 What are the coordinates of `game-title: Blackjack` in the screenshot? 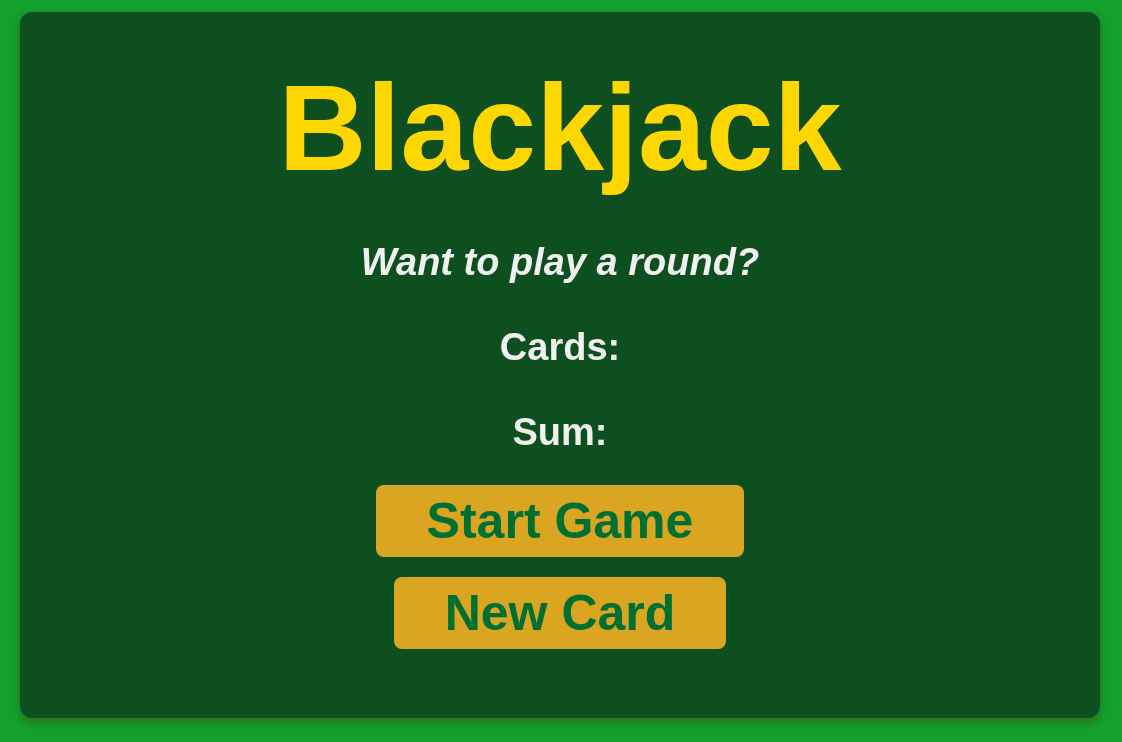 It's located at (560, 128).